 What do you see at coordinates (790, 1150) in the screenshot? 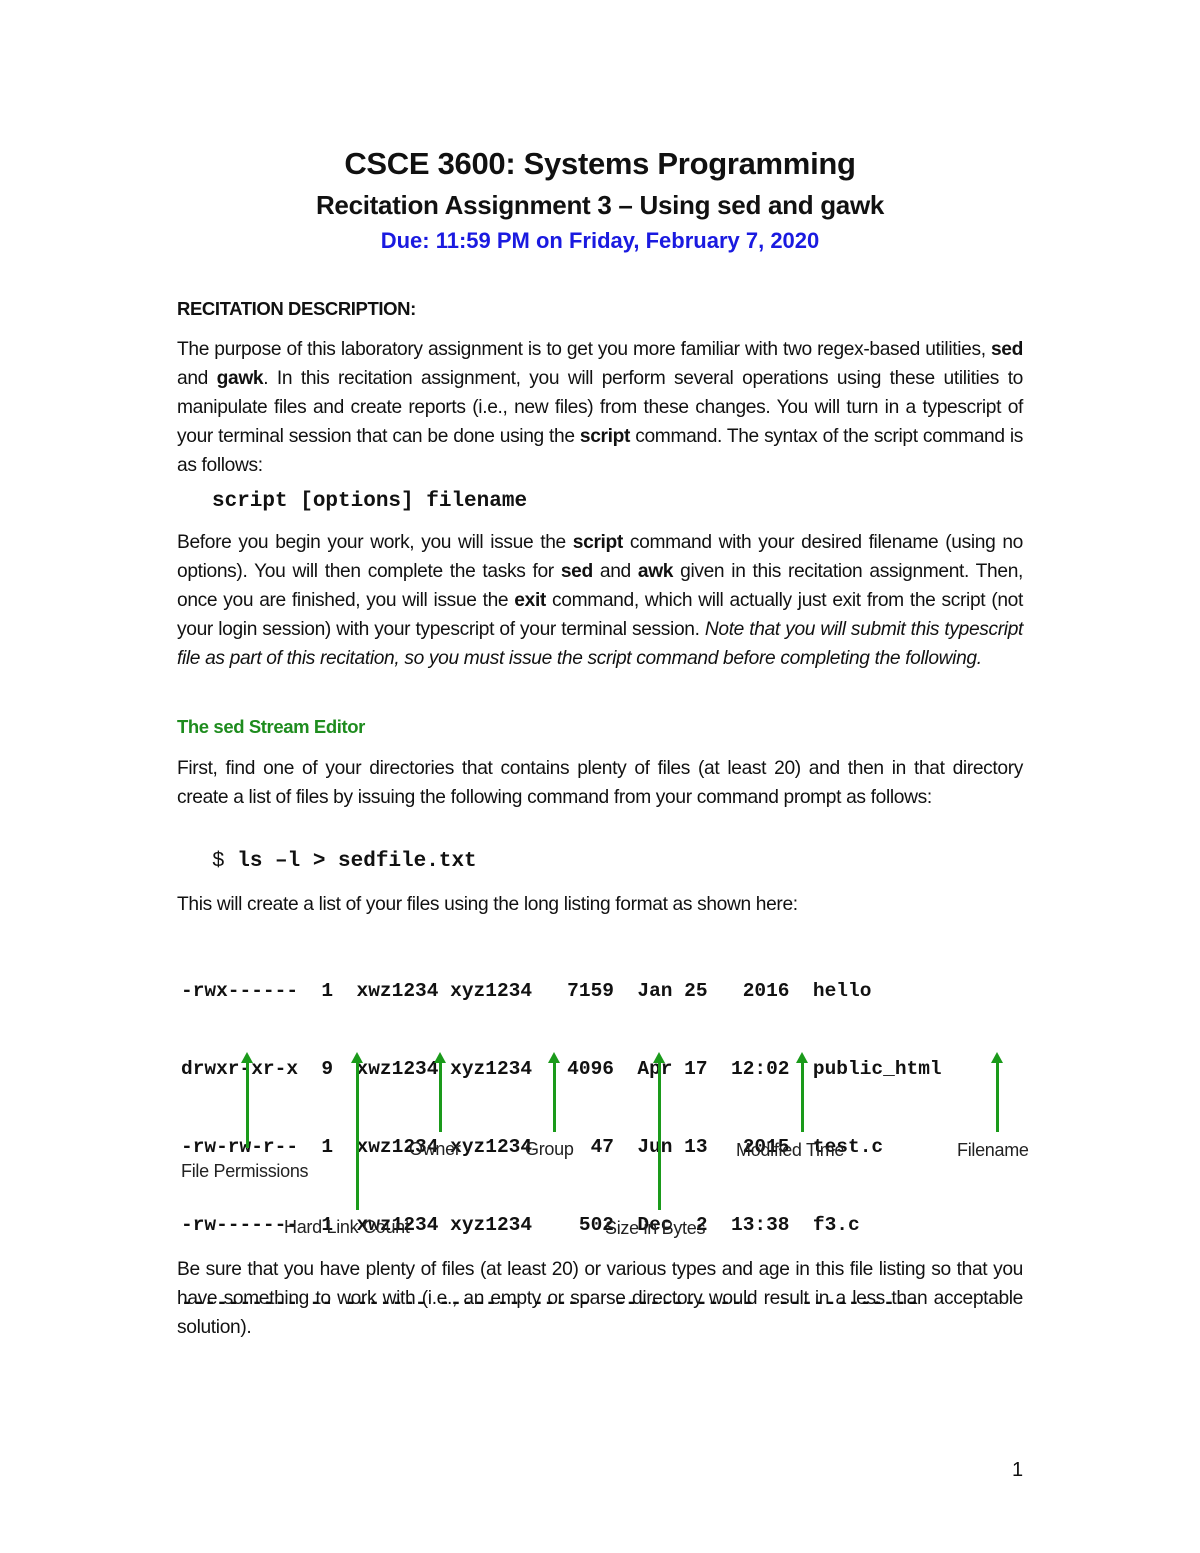
I see `label-modified-time: Modified Time` at bounding box center [790, 1150].